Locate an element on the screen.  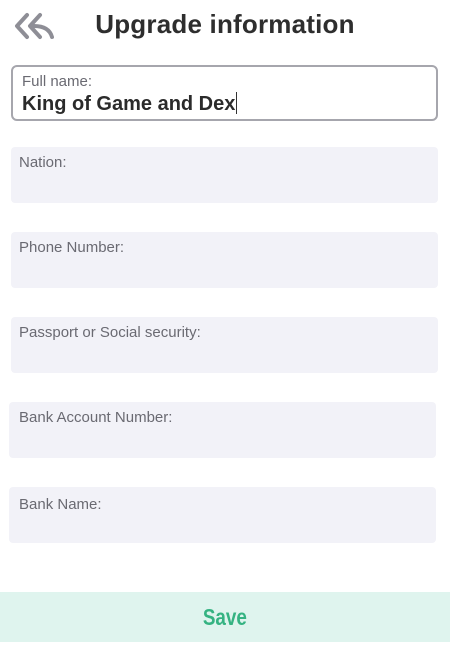
text-caret is located at coordinates (237, 103).